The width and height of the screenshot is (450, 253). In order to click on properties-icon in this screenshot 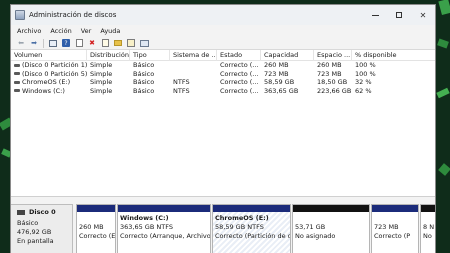, I will do `click(131, 43)`.